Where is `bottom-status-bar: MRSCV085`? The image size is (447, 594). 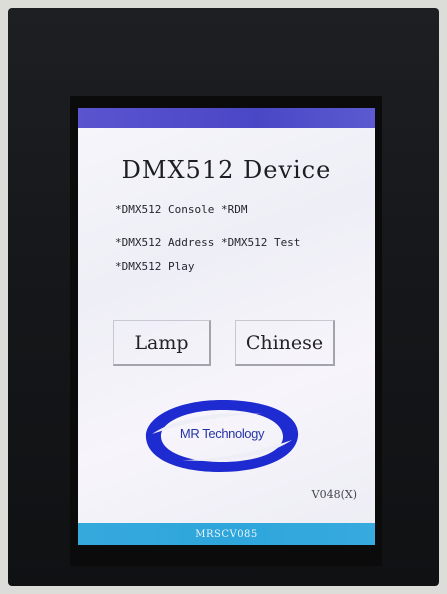 bottom-status-bar: MRSCV085 is located at coordinates (226, 534).